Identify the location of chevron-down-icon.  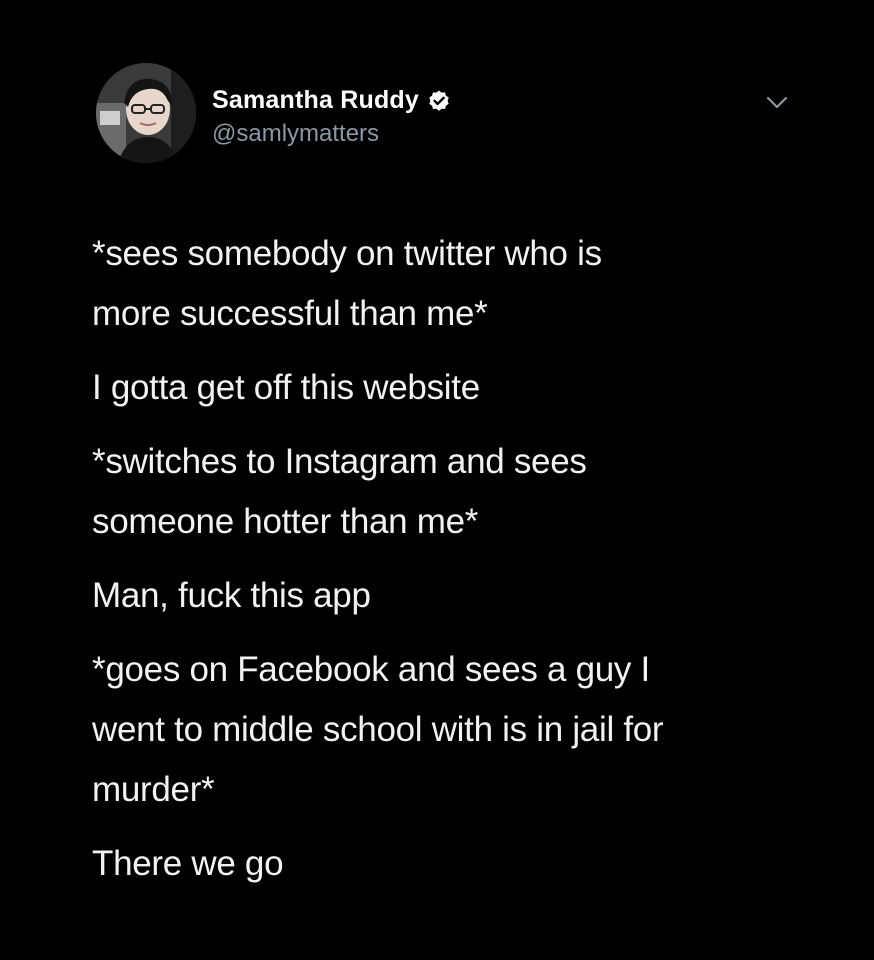
(777, 102).